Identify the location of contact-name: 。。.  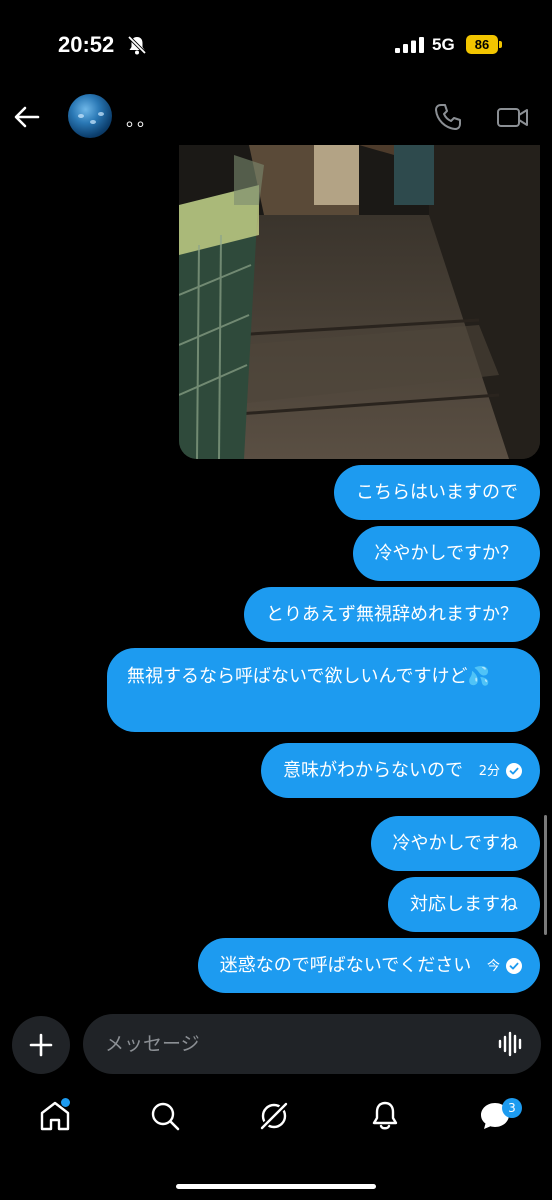
(141, 119).